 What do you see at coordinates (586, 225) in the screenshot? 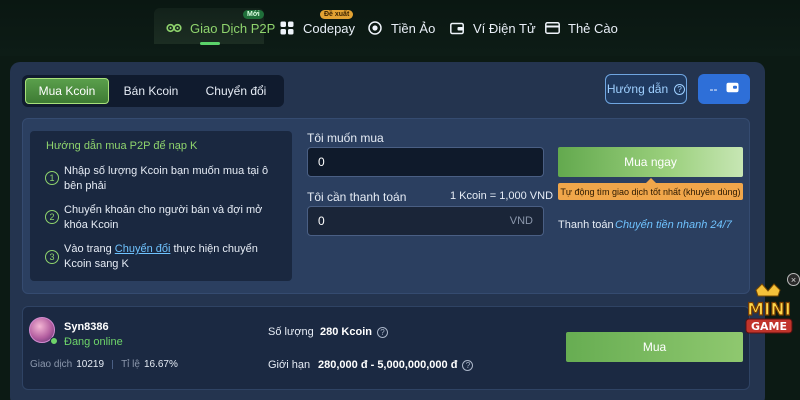
I see `payment-label: Thanh toán` at bounding box center [586, 225].